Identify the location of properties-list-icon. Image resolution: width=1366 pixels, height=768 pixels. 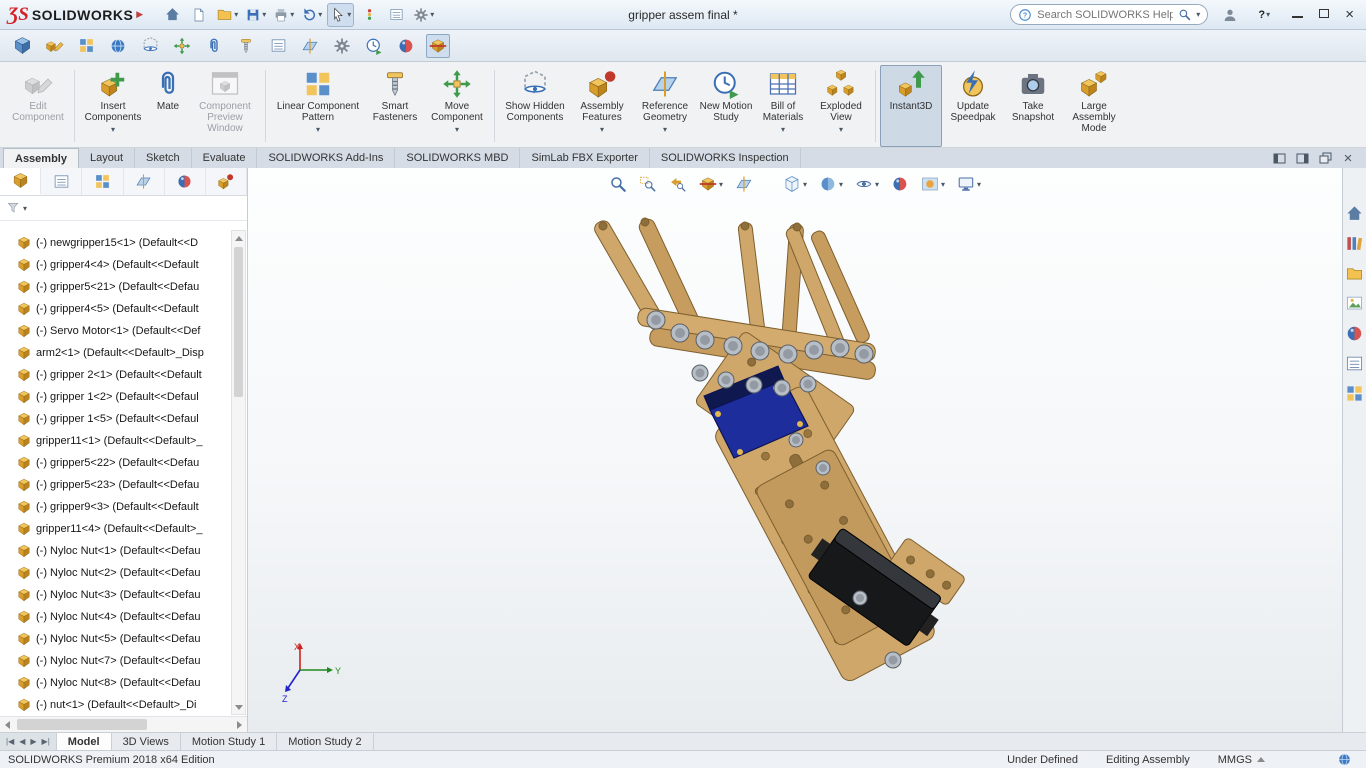
(278, 46).